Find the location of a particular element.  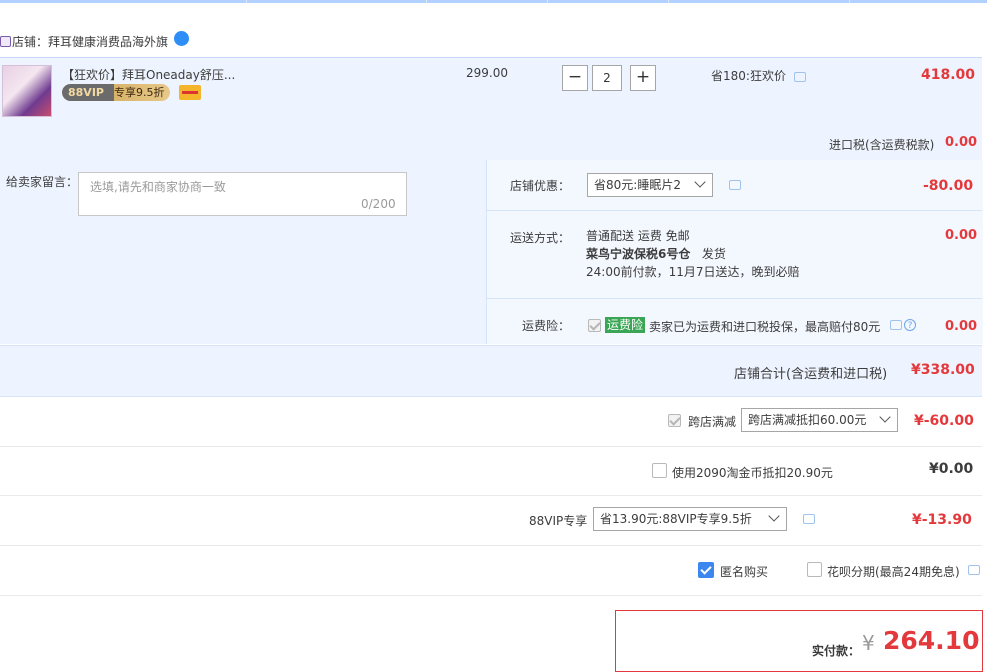

shop-name: 店铺：拜耳健康消费品海外旗 is located at coordinates (90, 41).